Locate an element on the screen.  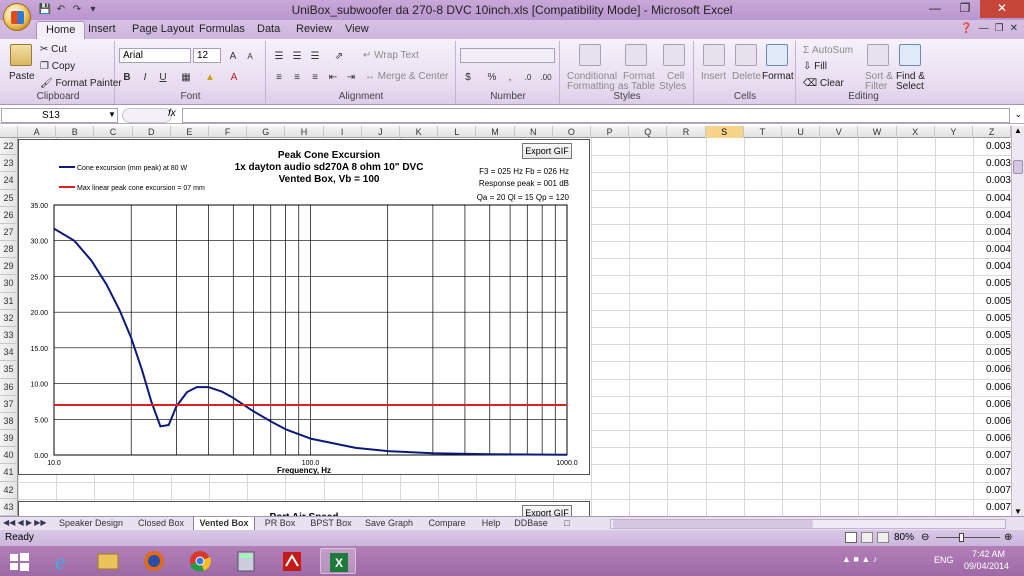
cut-button: ✂ Cut is located at coordinates (53, 49).